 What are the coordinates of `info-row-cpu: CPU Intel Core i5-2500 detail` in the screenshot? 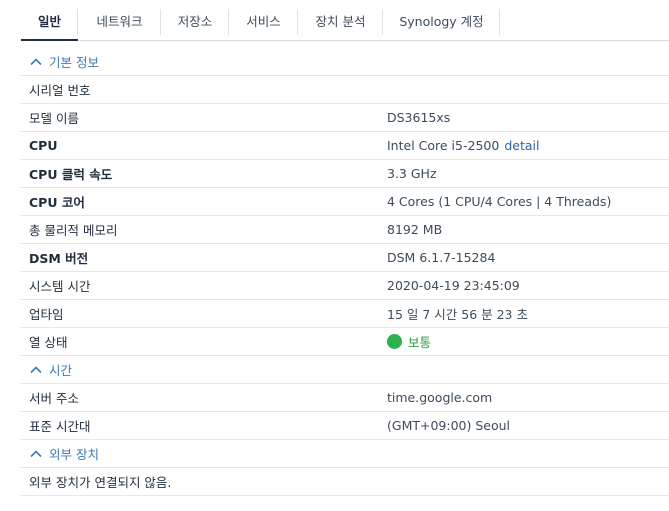 It's located at (345, 146).